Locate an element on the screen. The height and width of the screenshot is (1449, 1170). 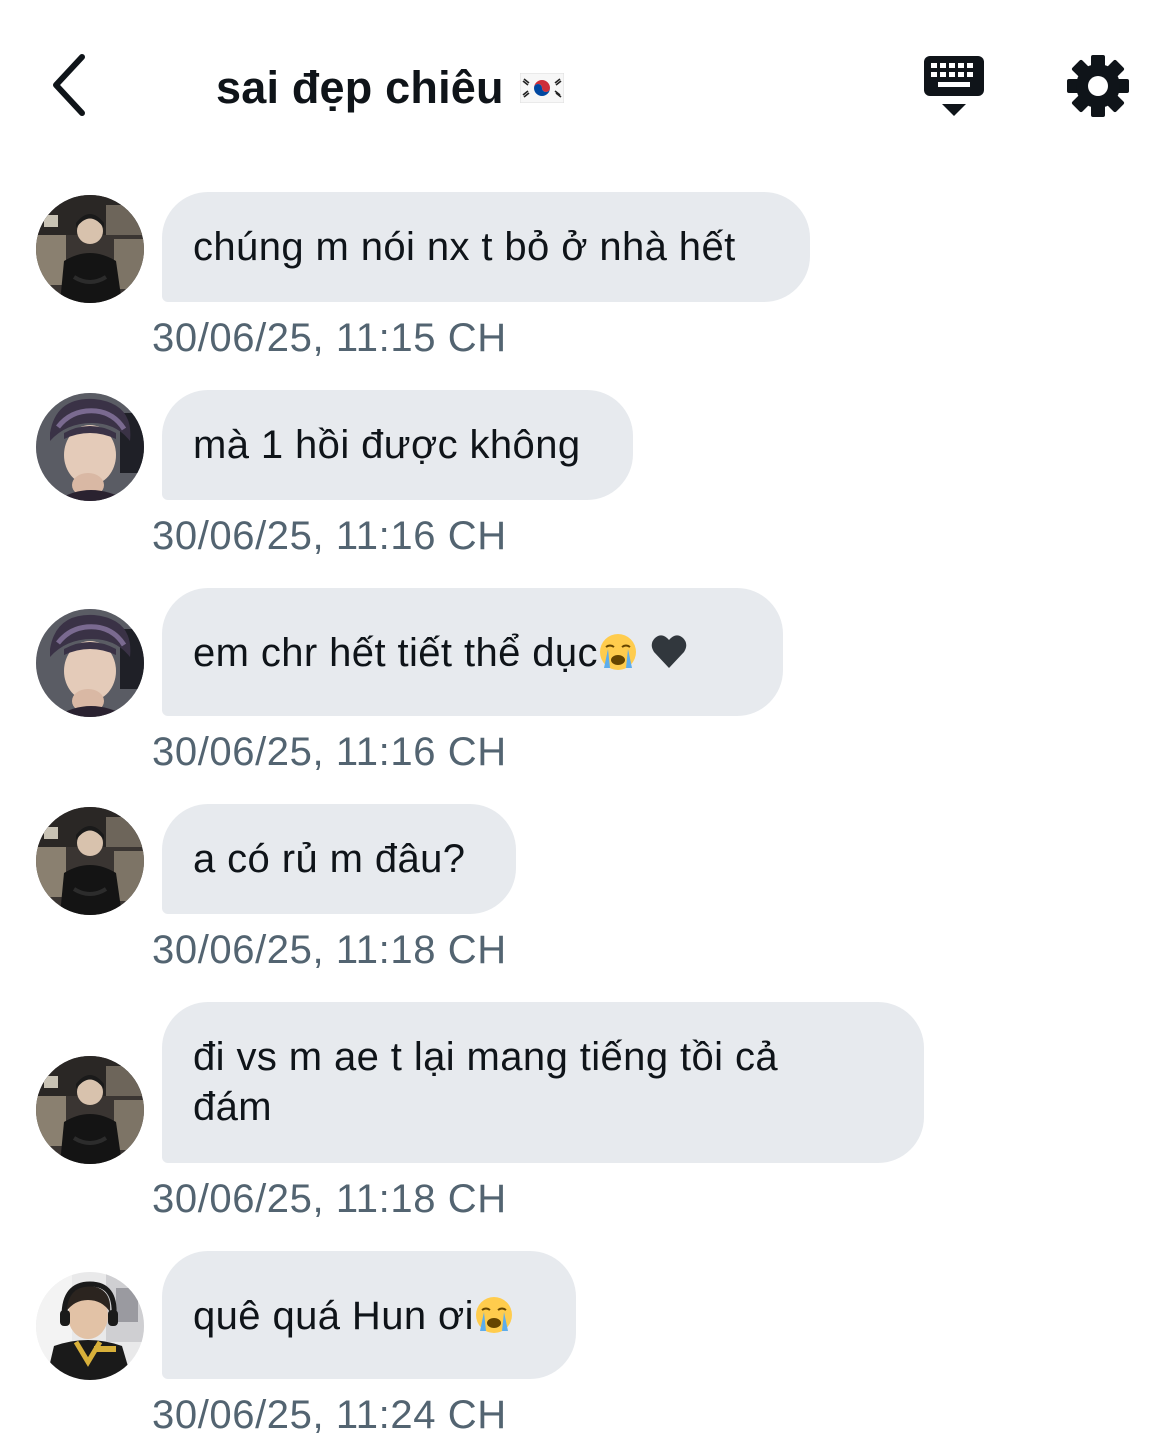
message-bubble: chúng m nói nx t bỏ ở nhà hết is located at coordinates (486, 247).